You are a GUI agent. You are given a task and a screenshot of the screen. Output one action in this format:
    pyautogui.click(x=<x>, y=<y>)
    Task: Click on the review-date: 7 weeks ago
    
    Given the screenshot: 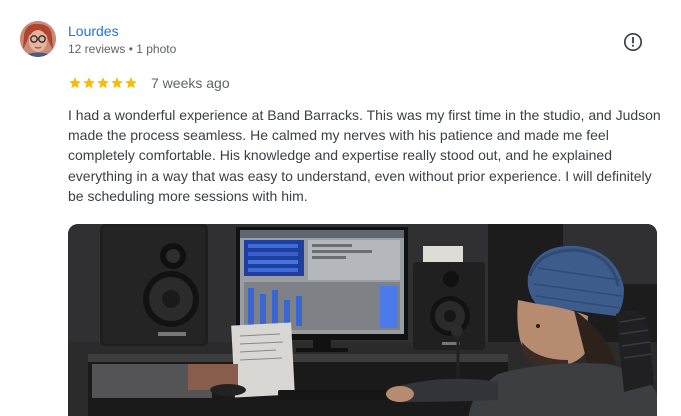 What is the action you would take?
    pyautogui.click(x=190, y=83)
    